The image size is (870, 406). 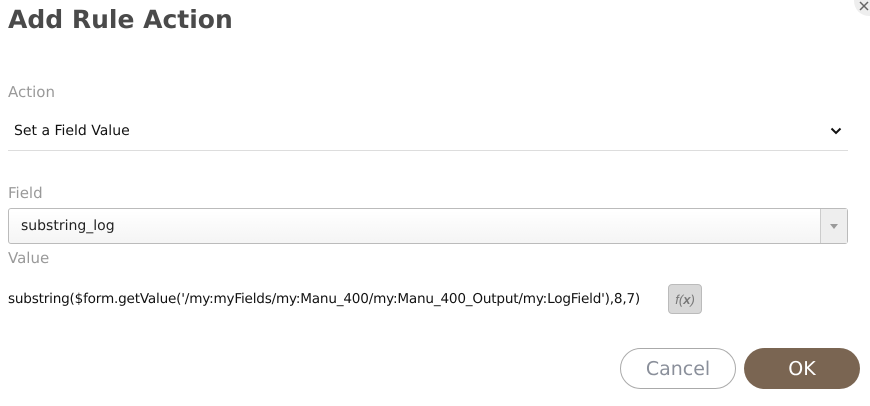 What do you see at coordinates (834, 226) in the screenshot?
I see `caret-down-icon` at bounding box center [834, 226].